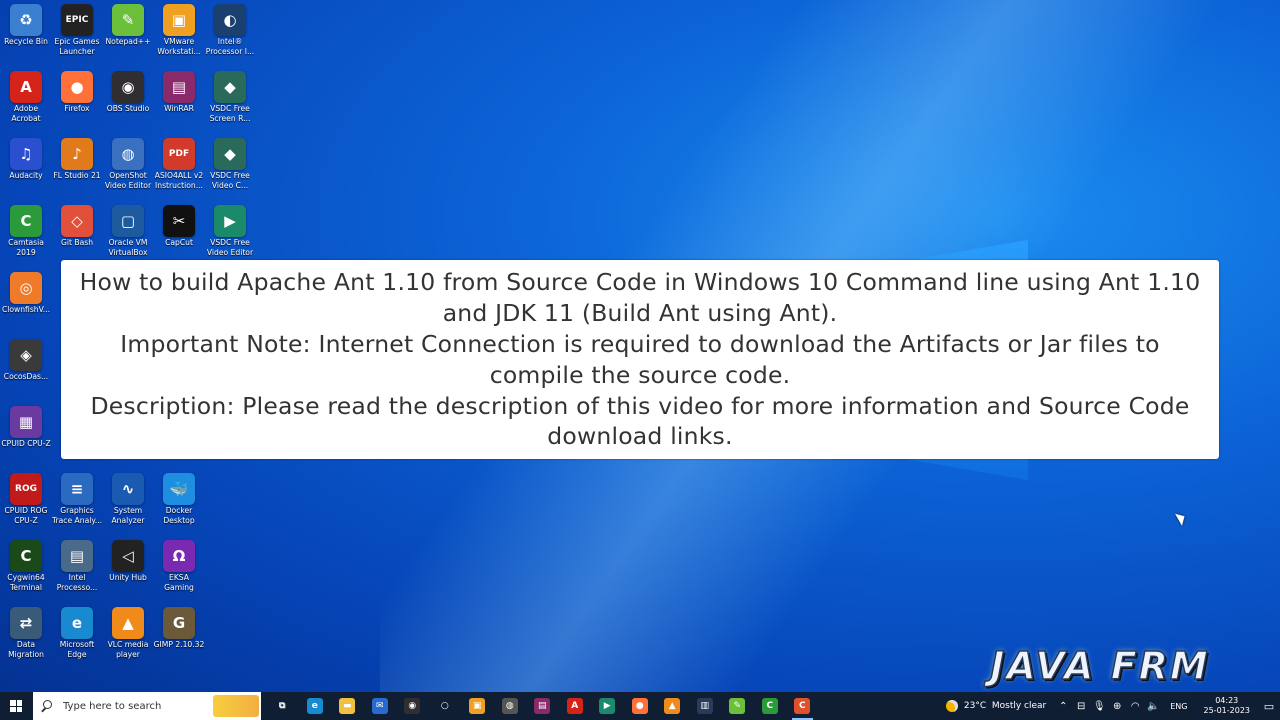 This screenshot has height=720, width=1280. I want to click on taskbar-app-cortana: ○, so click(445, 706).